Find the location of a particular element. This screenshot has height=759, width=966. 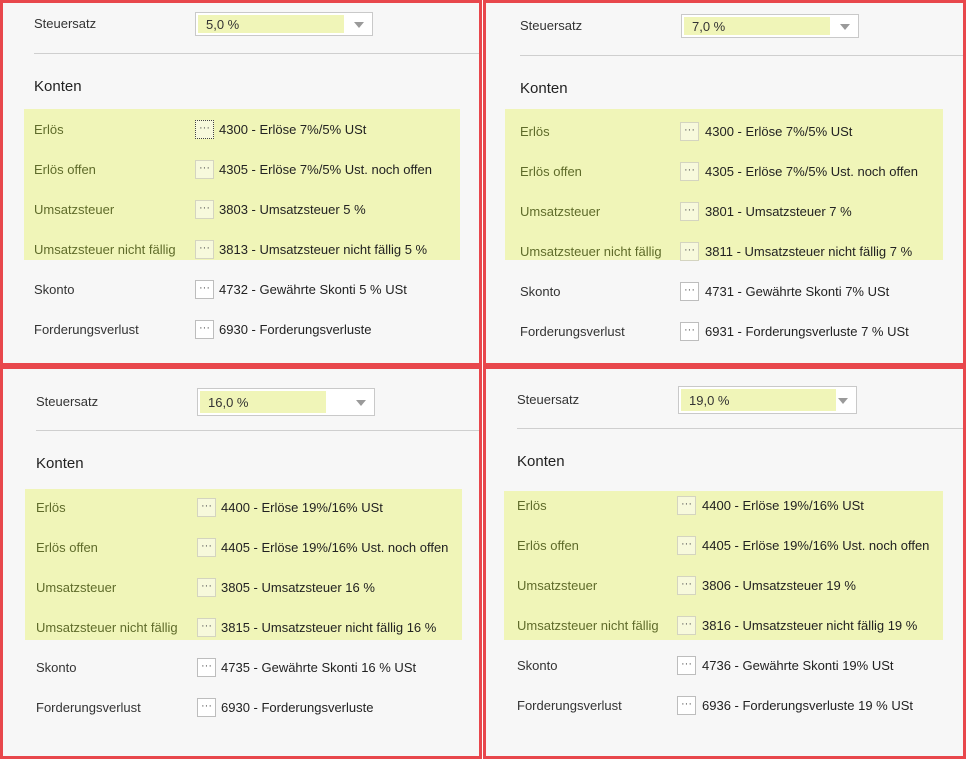

account-value: 4731 - Gewährte Skonti 7% USt is located at coordinates (797, 291).